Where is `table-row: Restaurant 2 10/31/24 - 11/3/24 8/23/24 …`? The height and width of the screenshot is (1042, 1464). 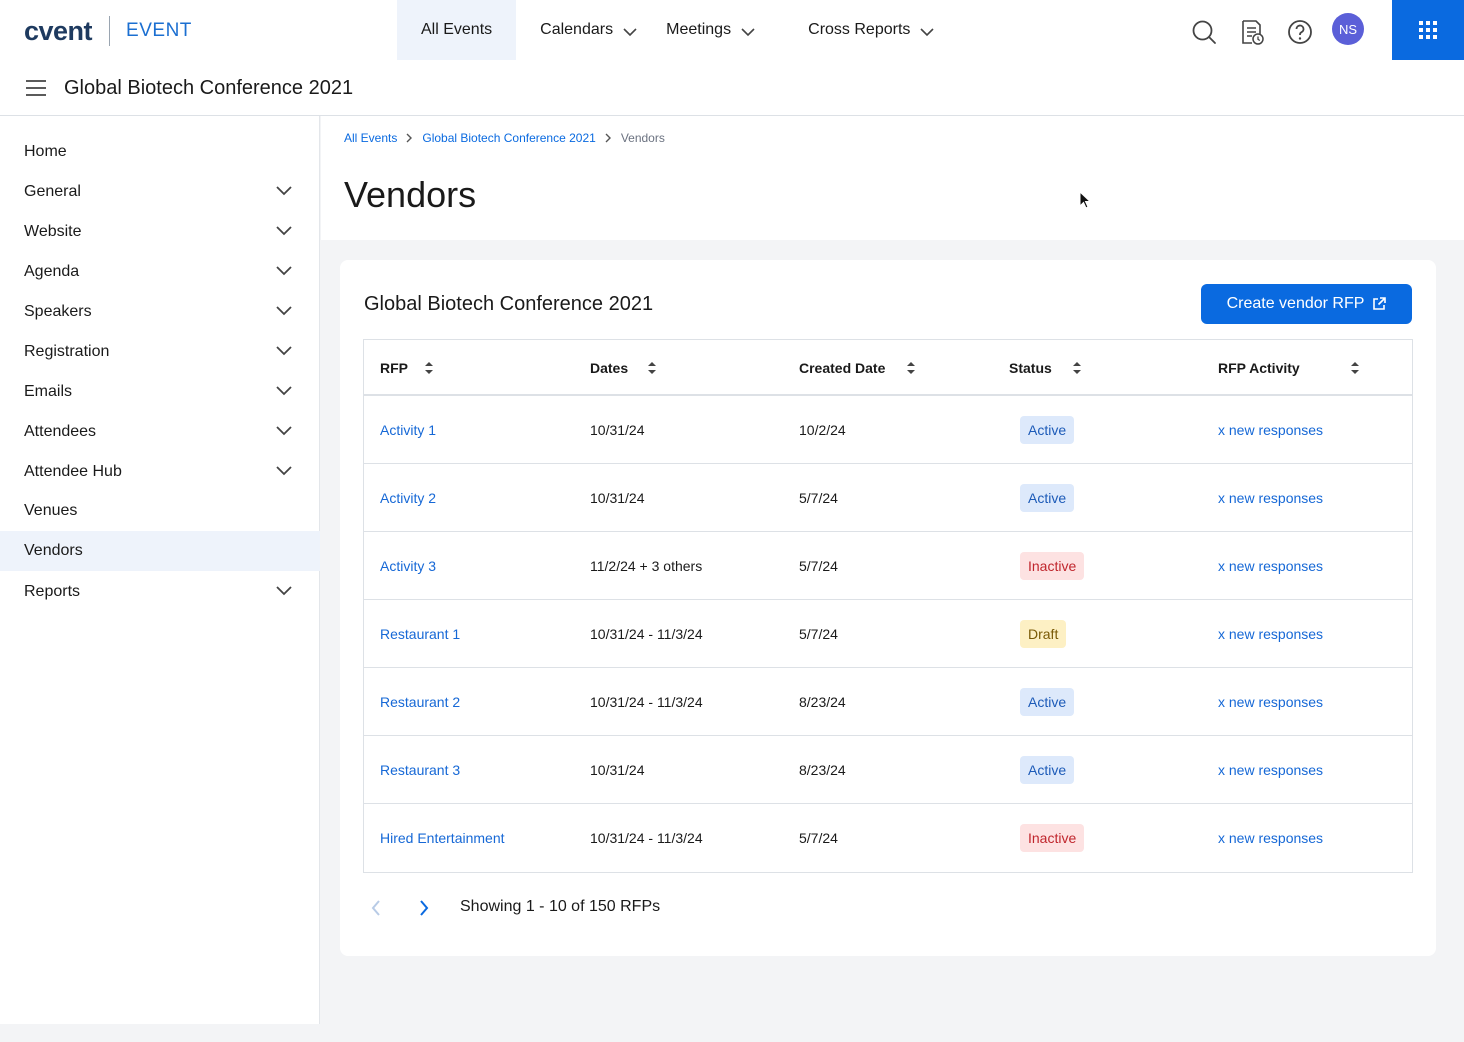 table-row: Restaurant 2 10/31/24 - 11/3/24 8/23/24 … is located at coordinates (888, 702).